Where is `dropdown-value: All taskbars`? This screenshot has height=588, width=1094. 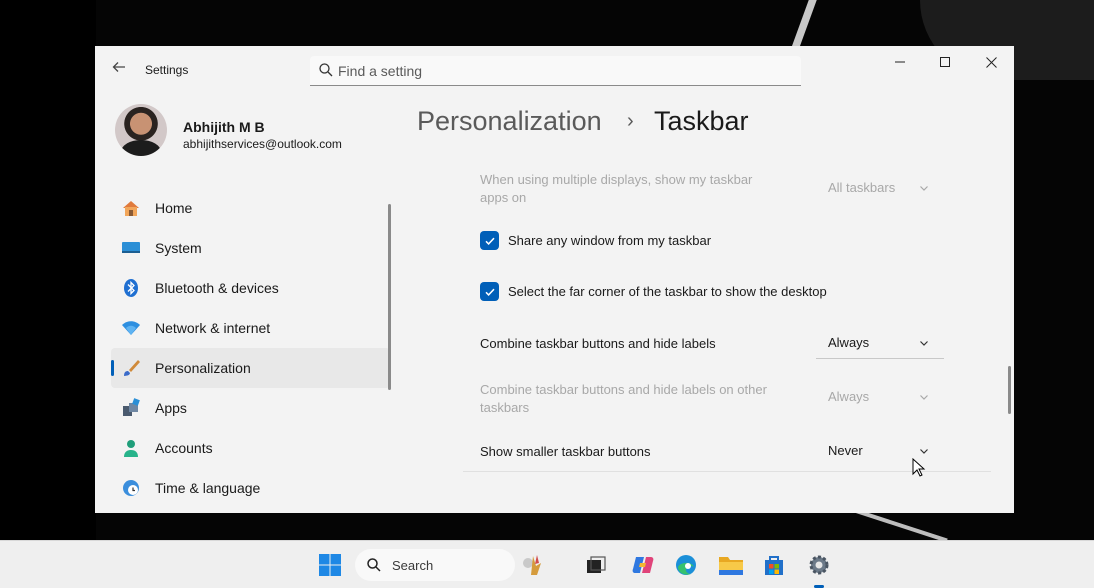 dropdown-value: All taskbars is located at coordinates (862, 187).